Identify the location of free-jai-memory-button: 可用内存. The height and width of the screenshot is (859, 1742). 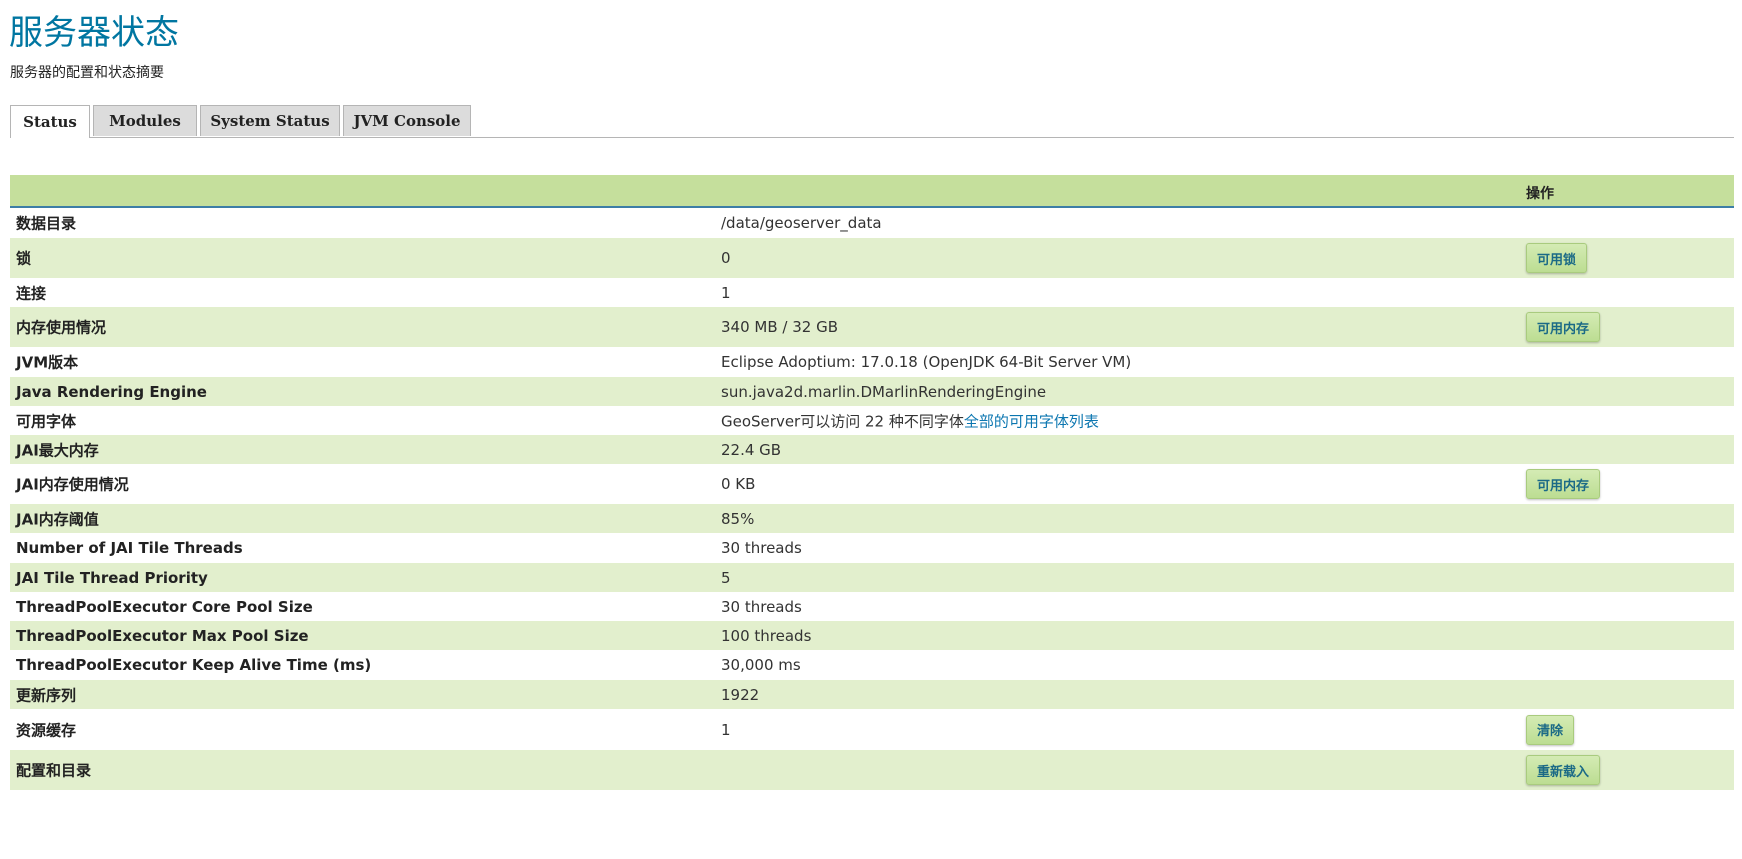
(1563, 484).